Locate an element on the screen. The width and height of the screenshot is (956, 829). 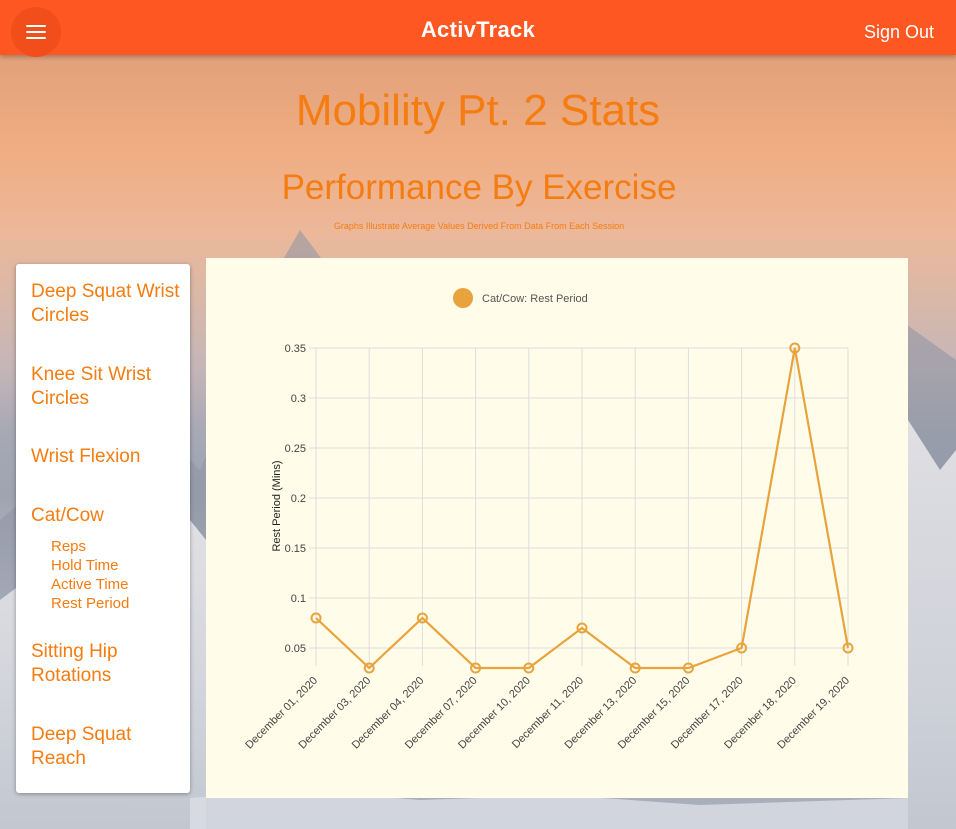
app-title: ActivTrack is located at coordinates (478, 29).